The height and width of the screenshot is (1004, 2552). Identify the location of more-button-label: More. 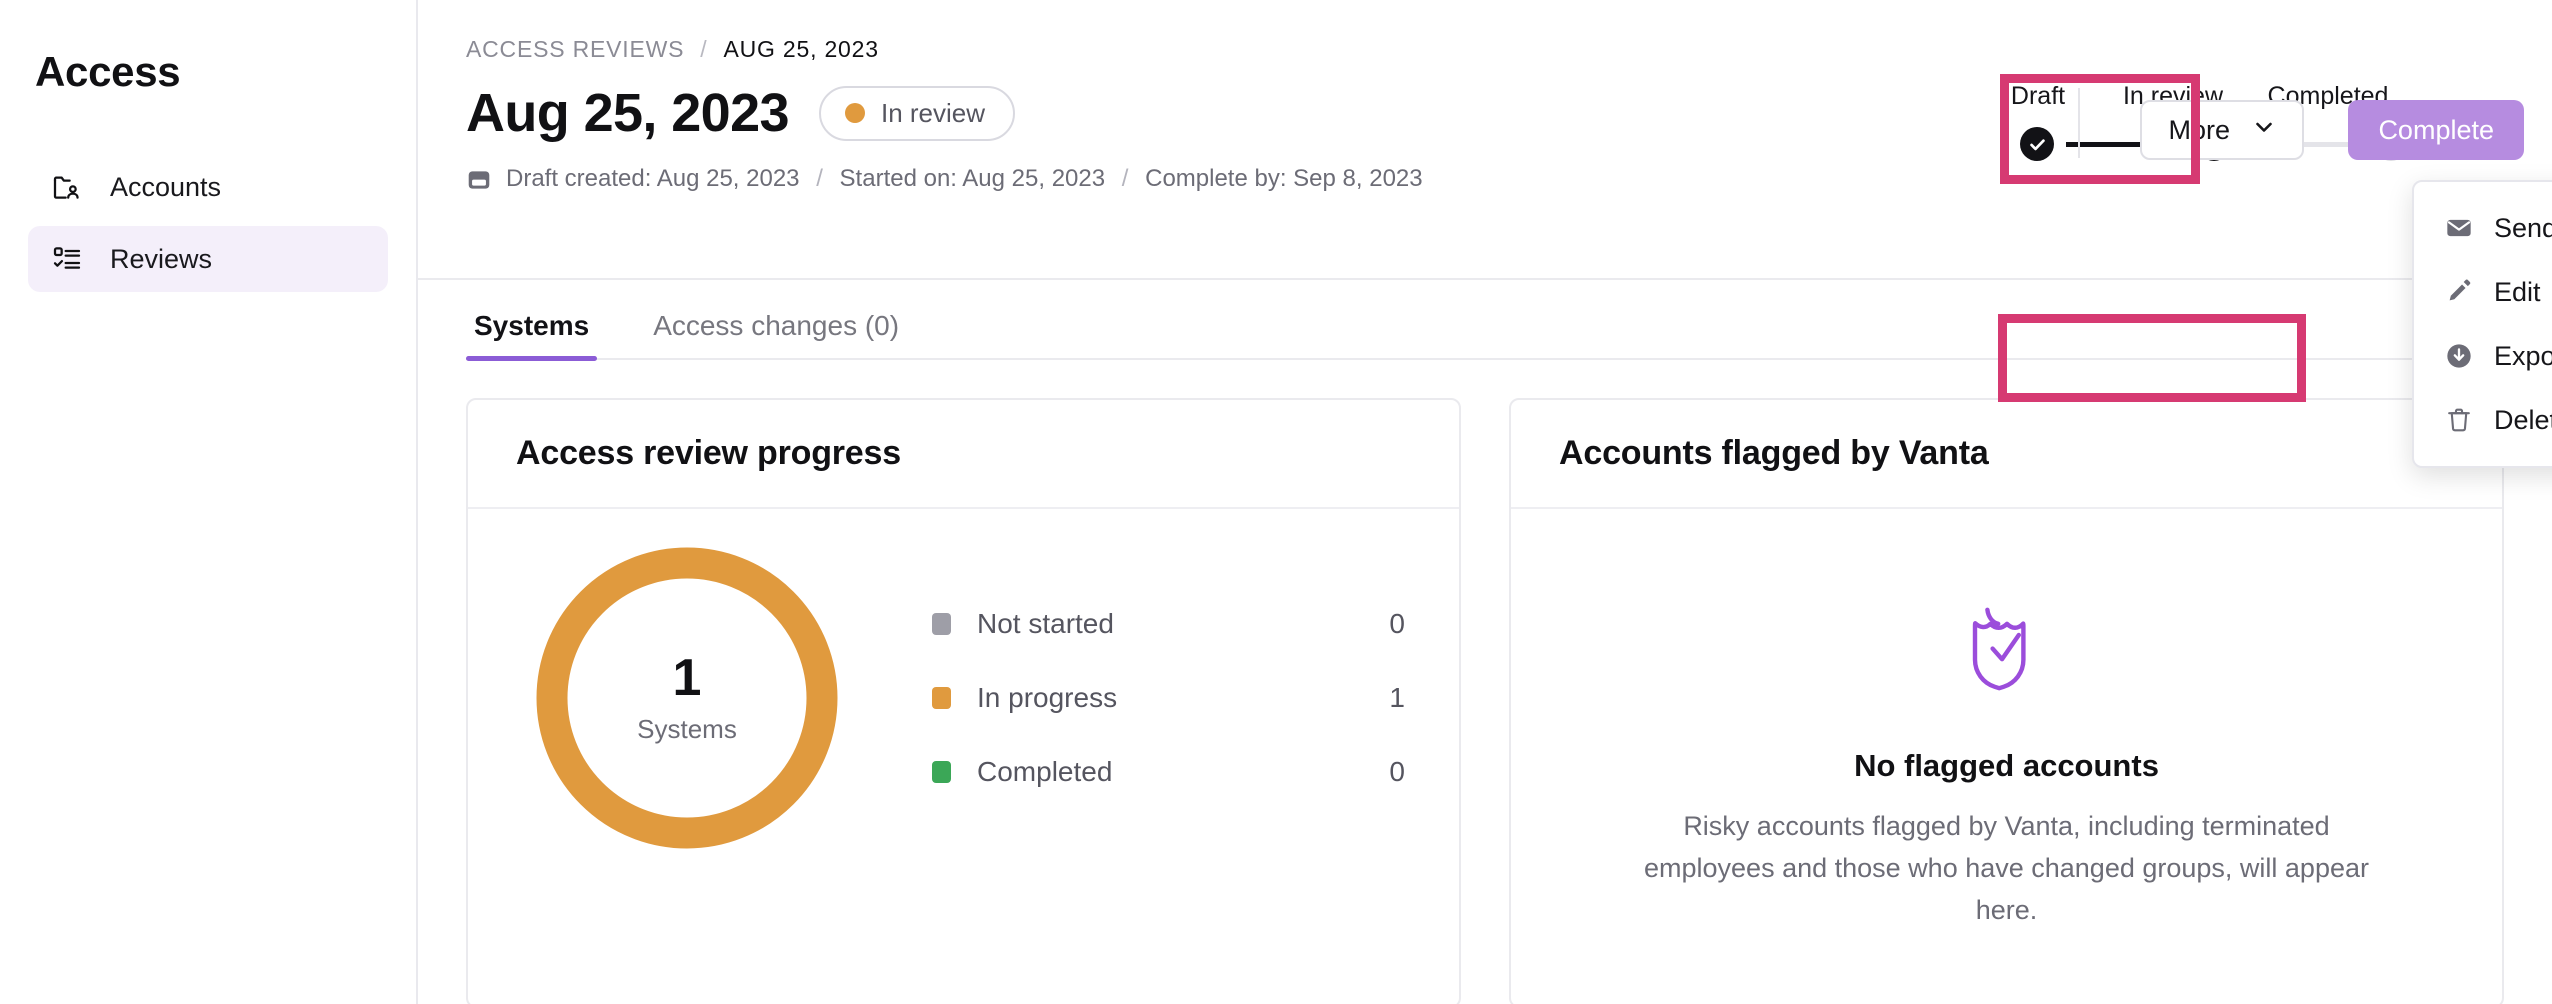
(2199, 129).